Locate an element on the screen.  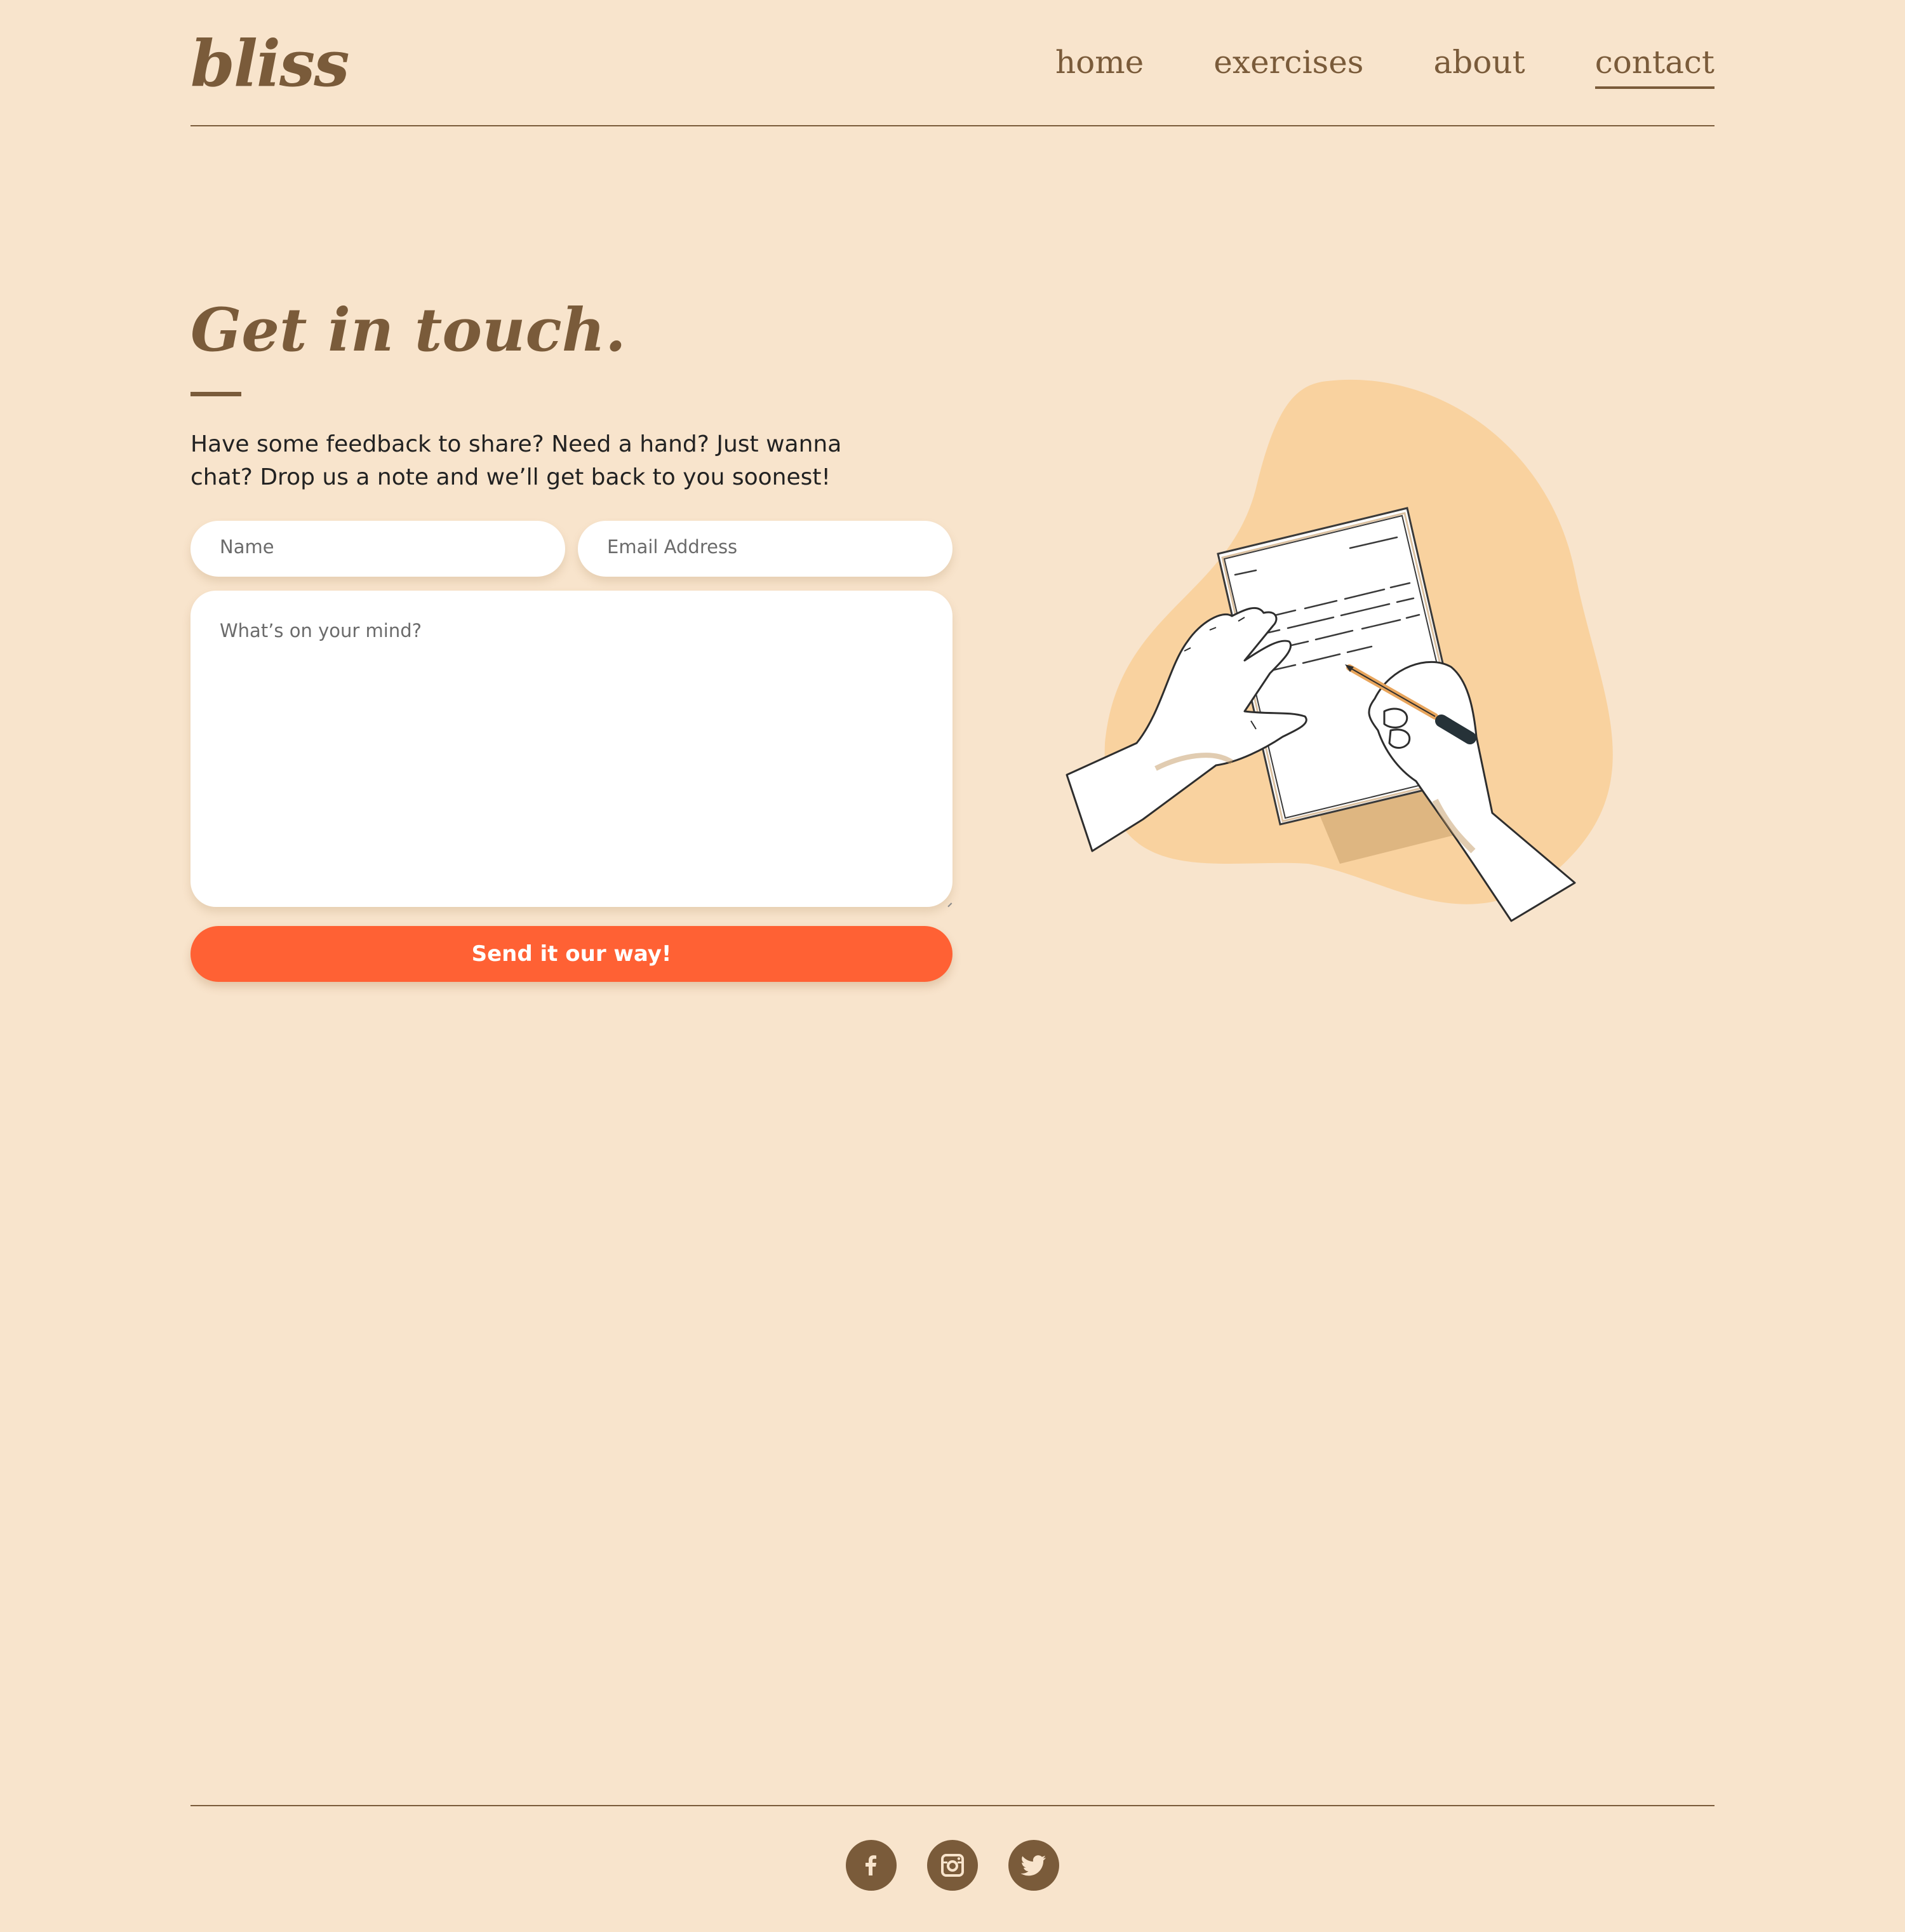
nav-about: about is located at coordinates (1479, 62).